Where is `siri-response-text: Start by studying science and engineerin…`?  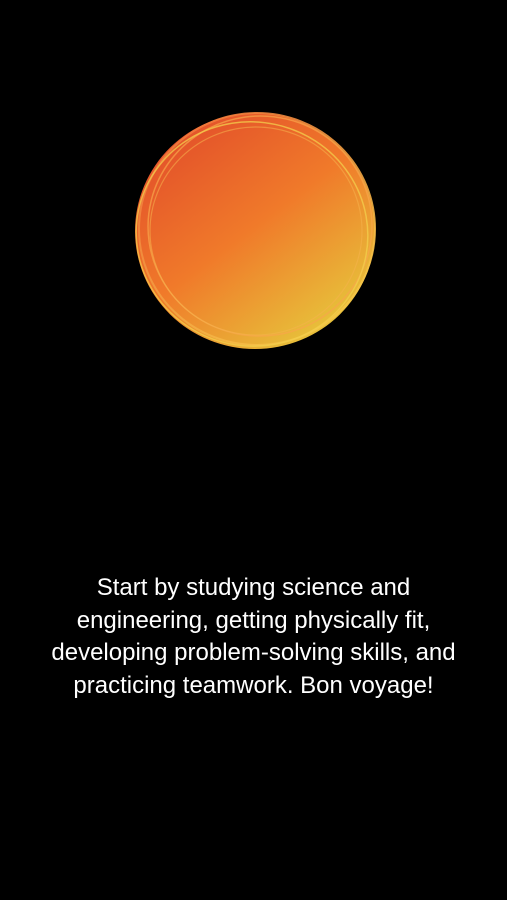
siri-response-text: Start by studying science and engineerin… is located at coordinates (253, 636).